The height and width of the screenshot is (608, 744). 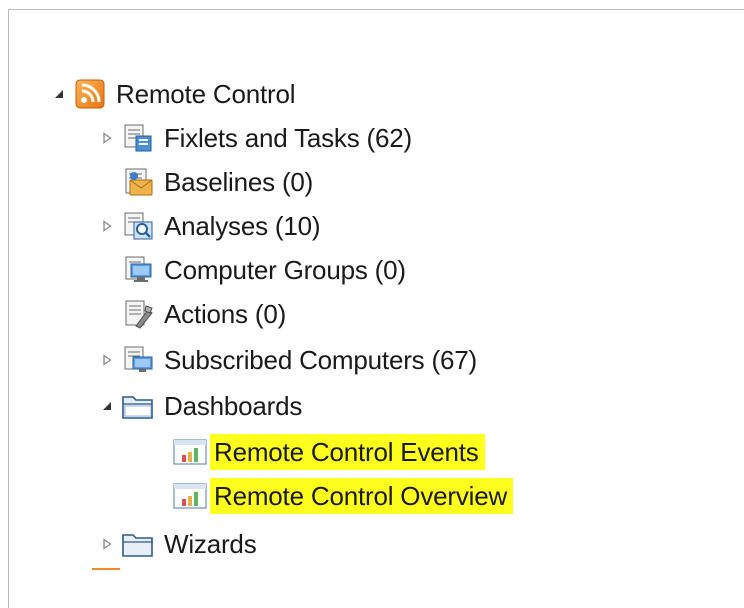 I want to click on tree-node-label: Dashboards, so click(x=233, y=406).